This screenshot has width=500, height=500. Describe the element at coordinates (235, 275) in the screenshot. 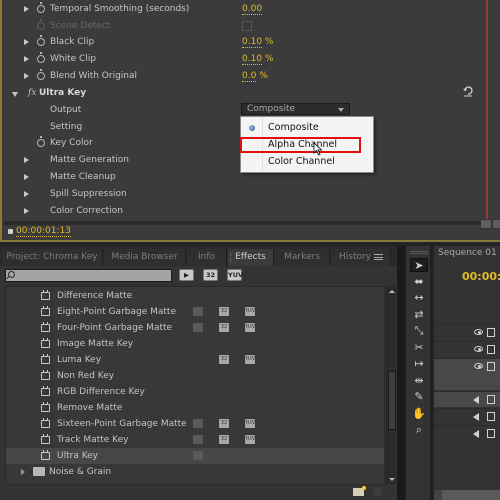

I see `yuv-filter-button: YUV` at that location.